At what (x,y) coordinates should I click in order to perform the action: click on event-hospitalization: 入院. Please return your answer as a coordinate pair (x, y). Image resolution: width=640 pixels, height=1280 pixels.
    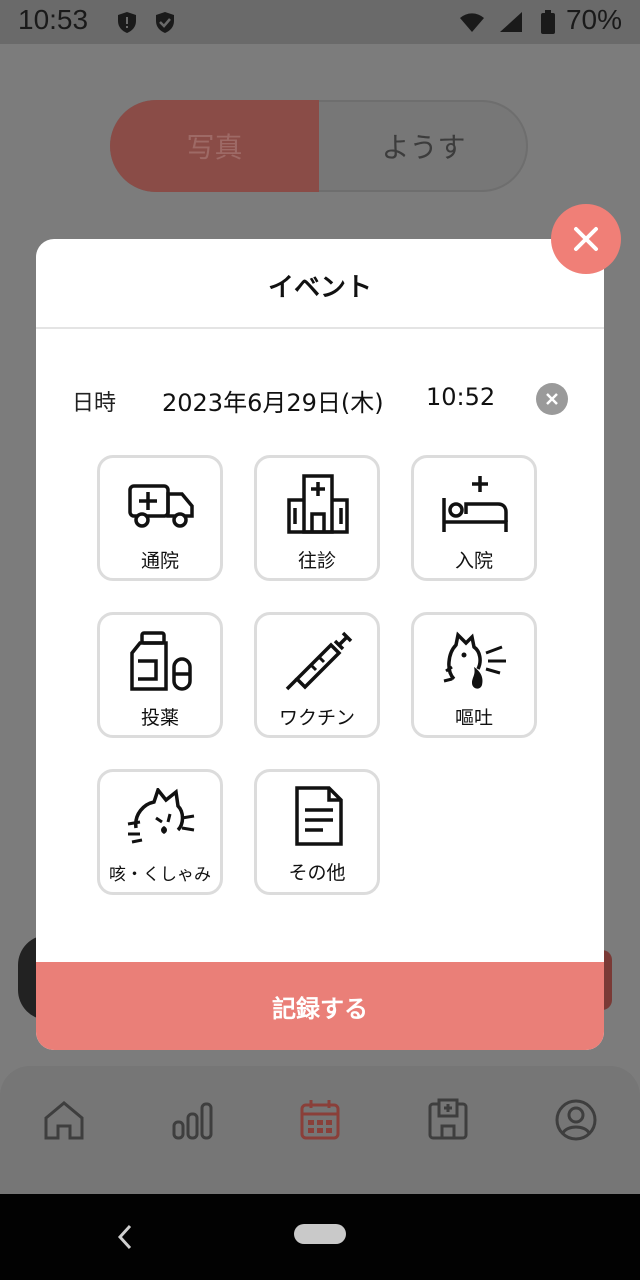
    Looking at the image, I should click on (474, 518).